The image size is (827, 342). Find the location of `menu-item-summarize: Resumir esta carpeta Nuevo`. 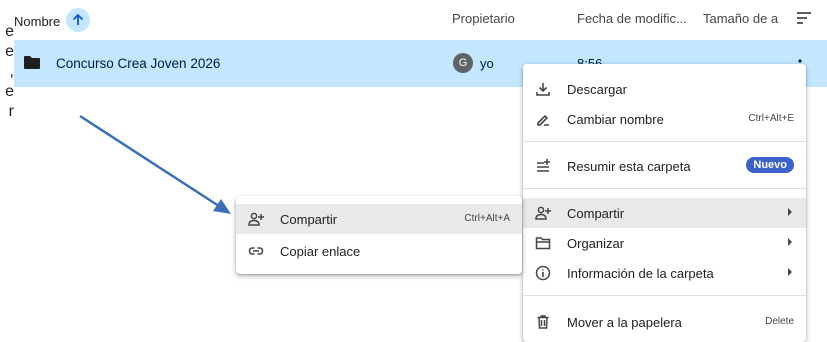

menu-item-summarize: Resumir esta carpeta Nuevo is located at coordinates (664, 166).